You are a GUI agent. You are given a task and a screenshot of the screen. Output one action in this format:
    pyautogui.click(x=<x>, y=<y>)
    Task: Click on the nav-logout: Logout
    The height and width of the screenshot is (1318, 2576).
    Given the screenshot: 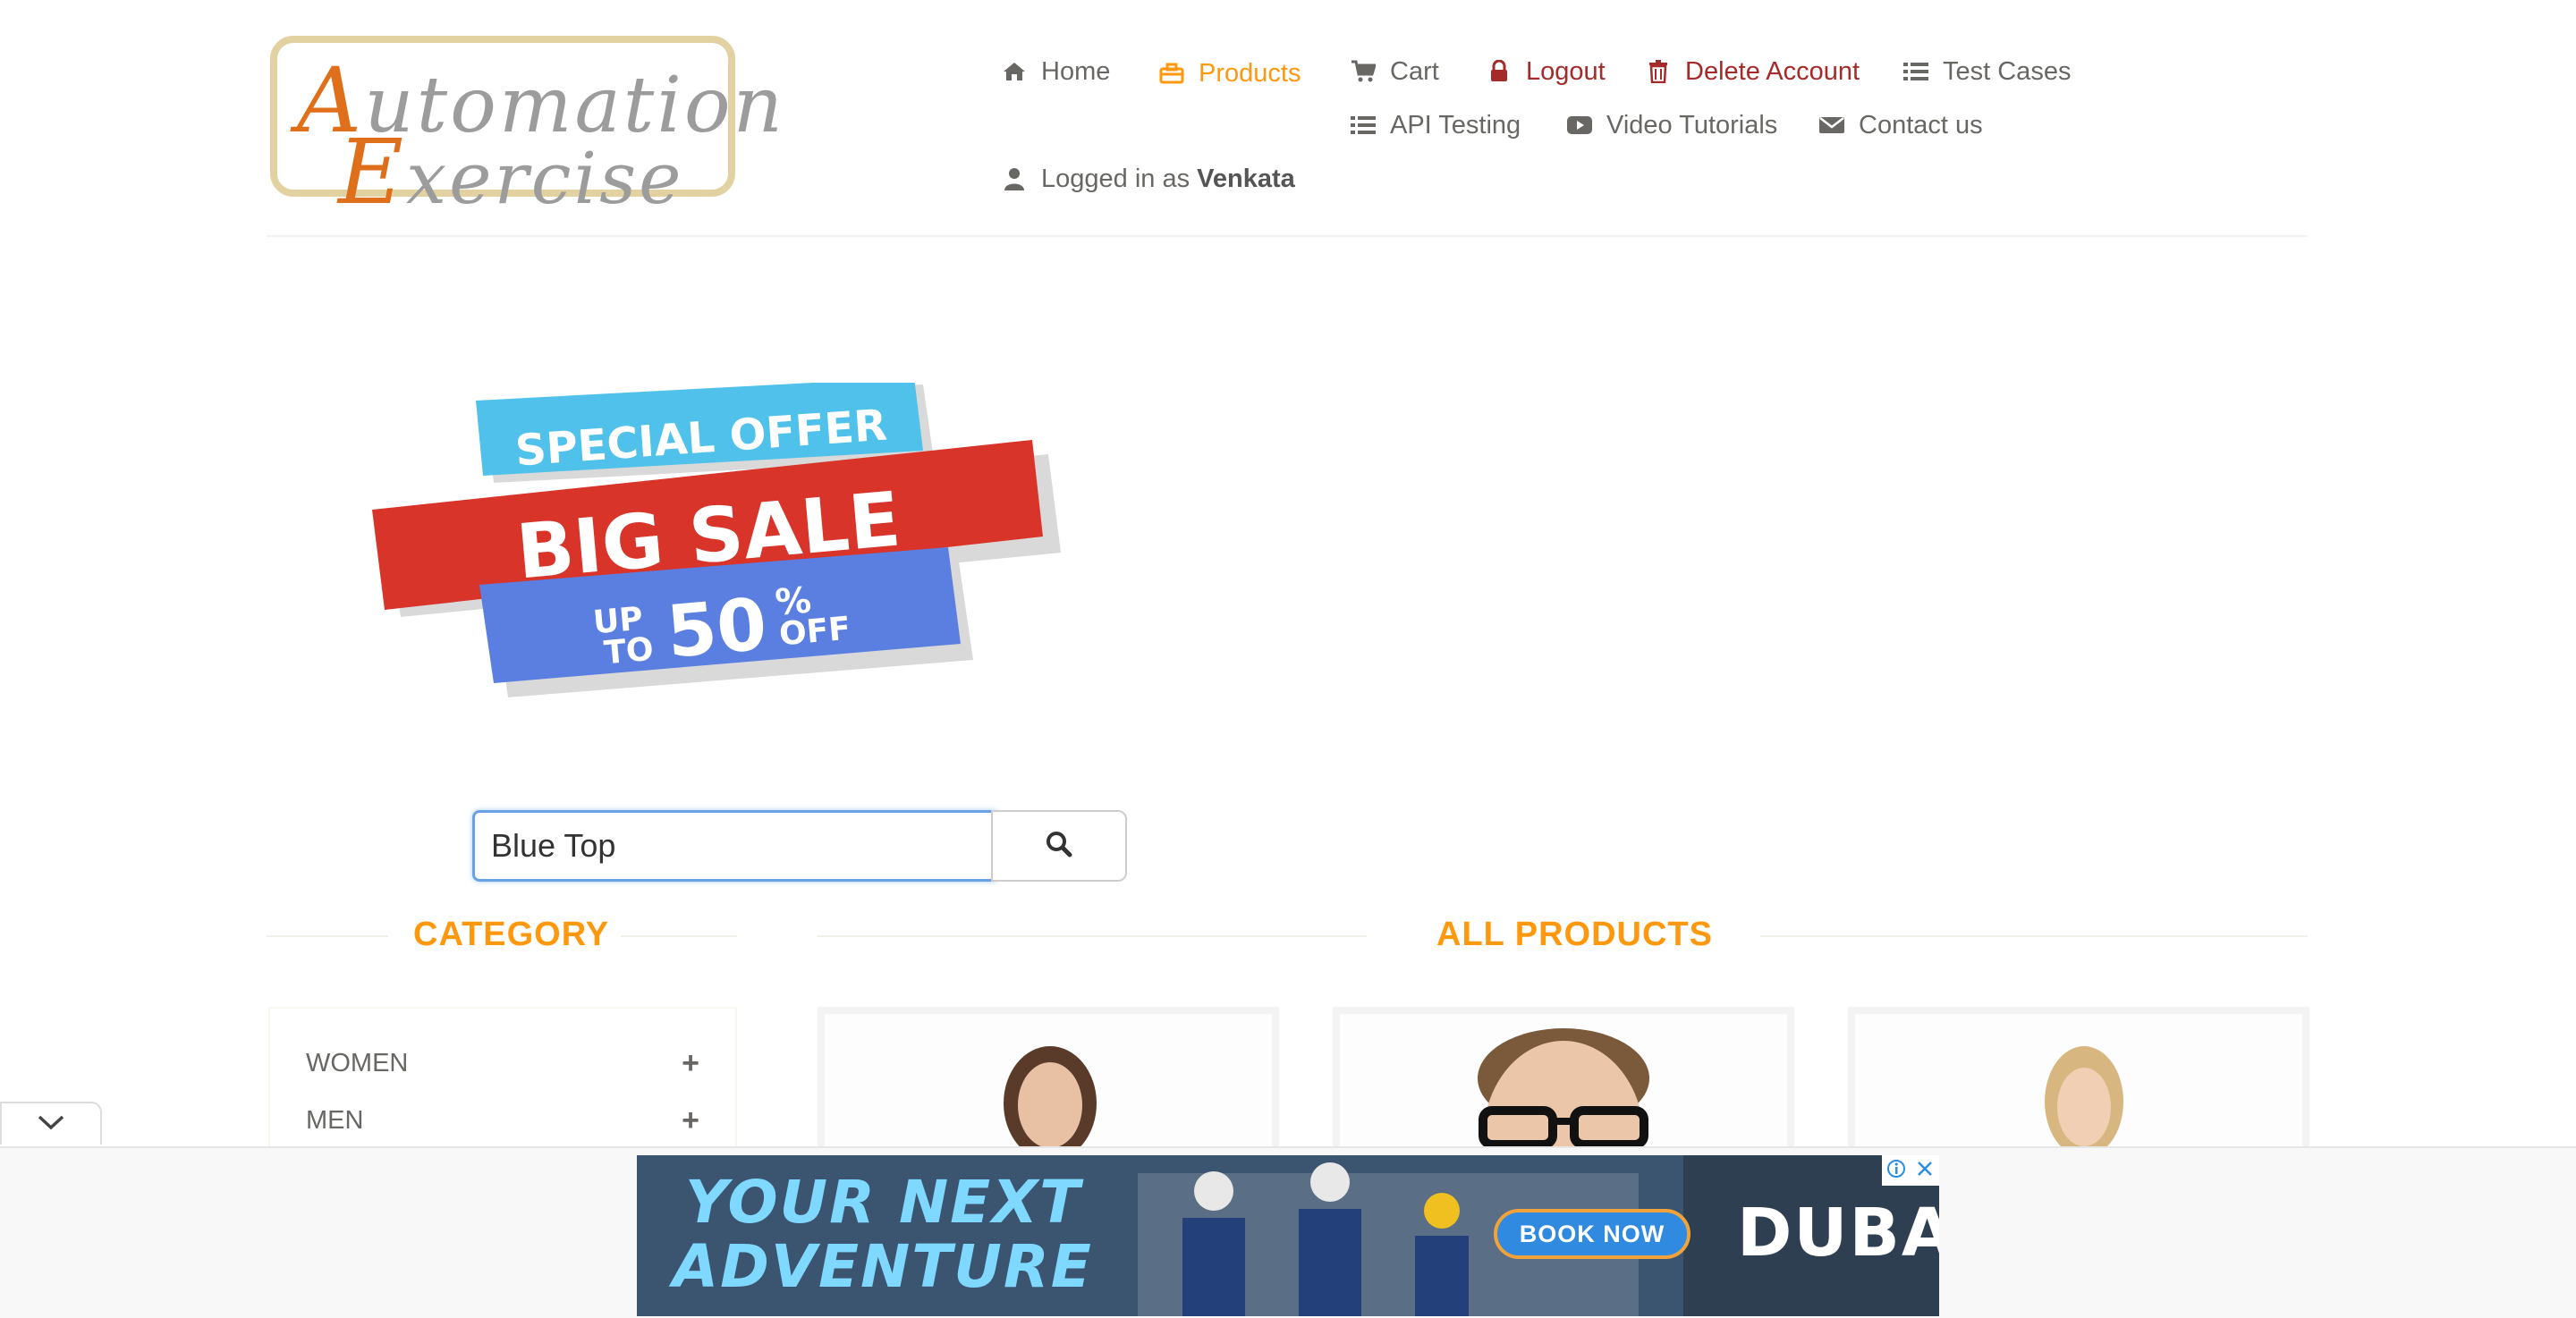 What is the action you would take?
    pyautogui.click(x=1546, y=72)
    